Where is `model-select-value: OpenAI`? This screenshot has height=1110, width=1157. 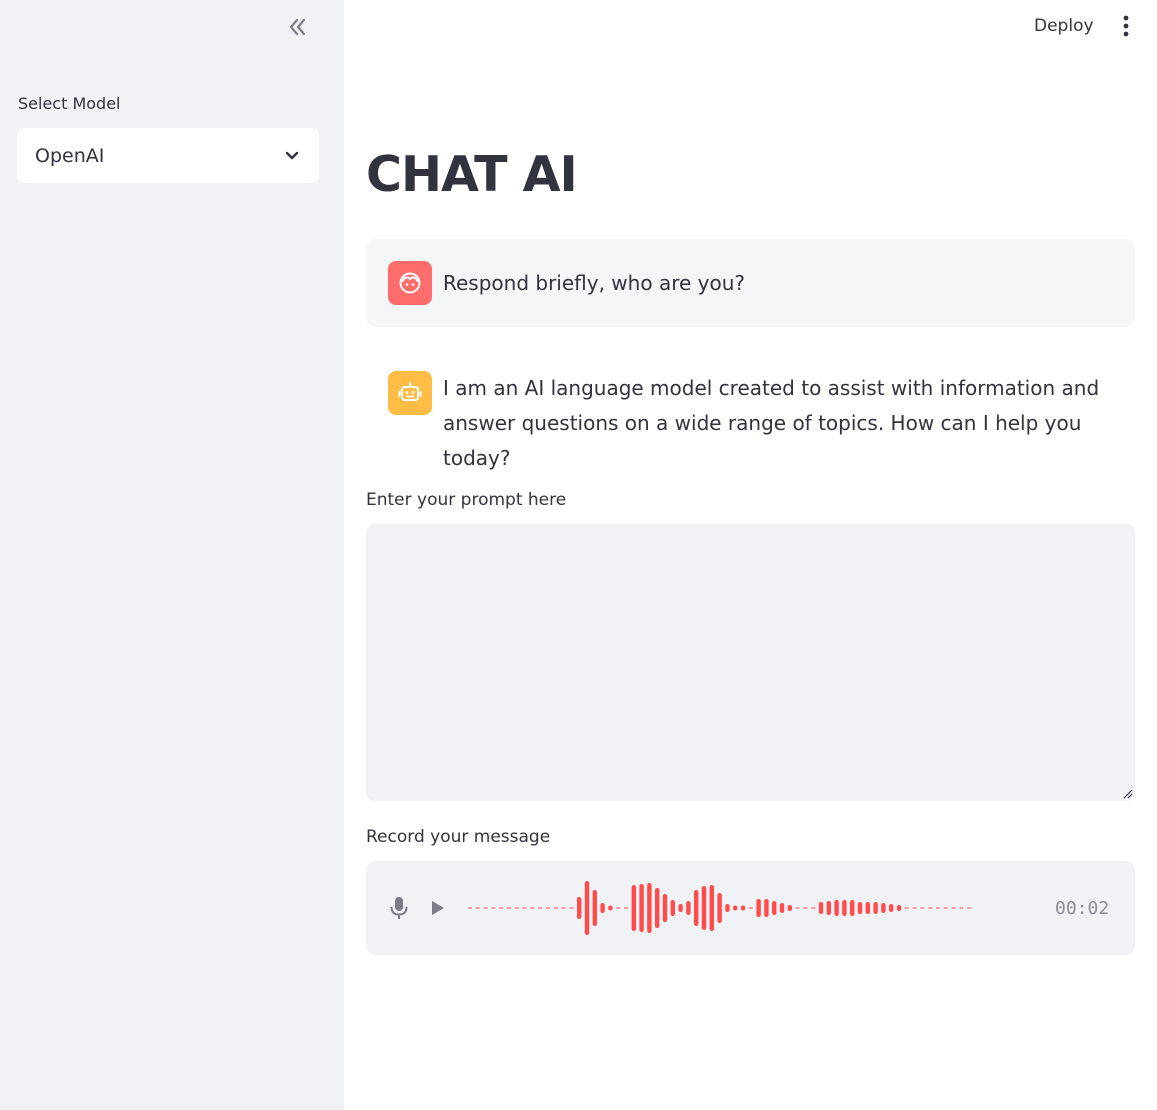 model-select-value: OpenAI is located at coordinates (70, 155).